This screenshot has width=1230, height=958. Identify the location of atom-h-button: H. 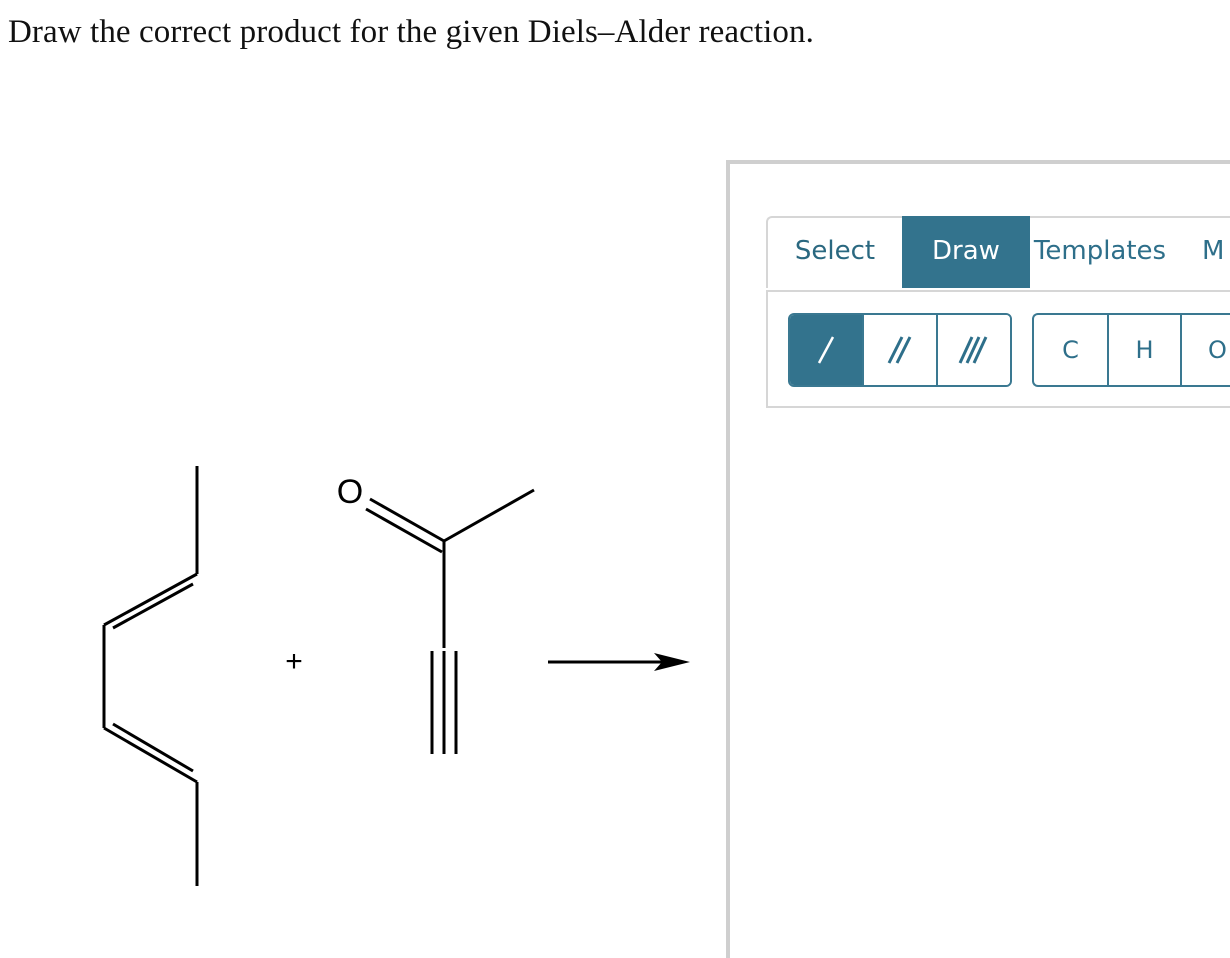
(1143, 350).